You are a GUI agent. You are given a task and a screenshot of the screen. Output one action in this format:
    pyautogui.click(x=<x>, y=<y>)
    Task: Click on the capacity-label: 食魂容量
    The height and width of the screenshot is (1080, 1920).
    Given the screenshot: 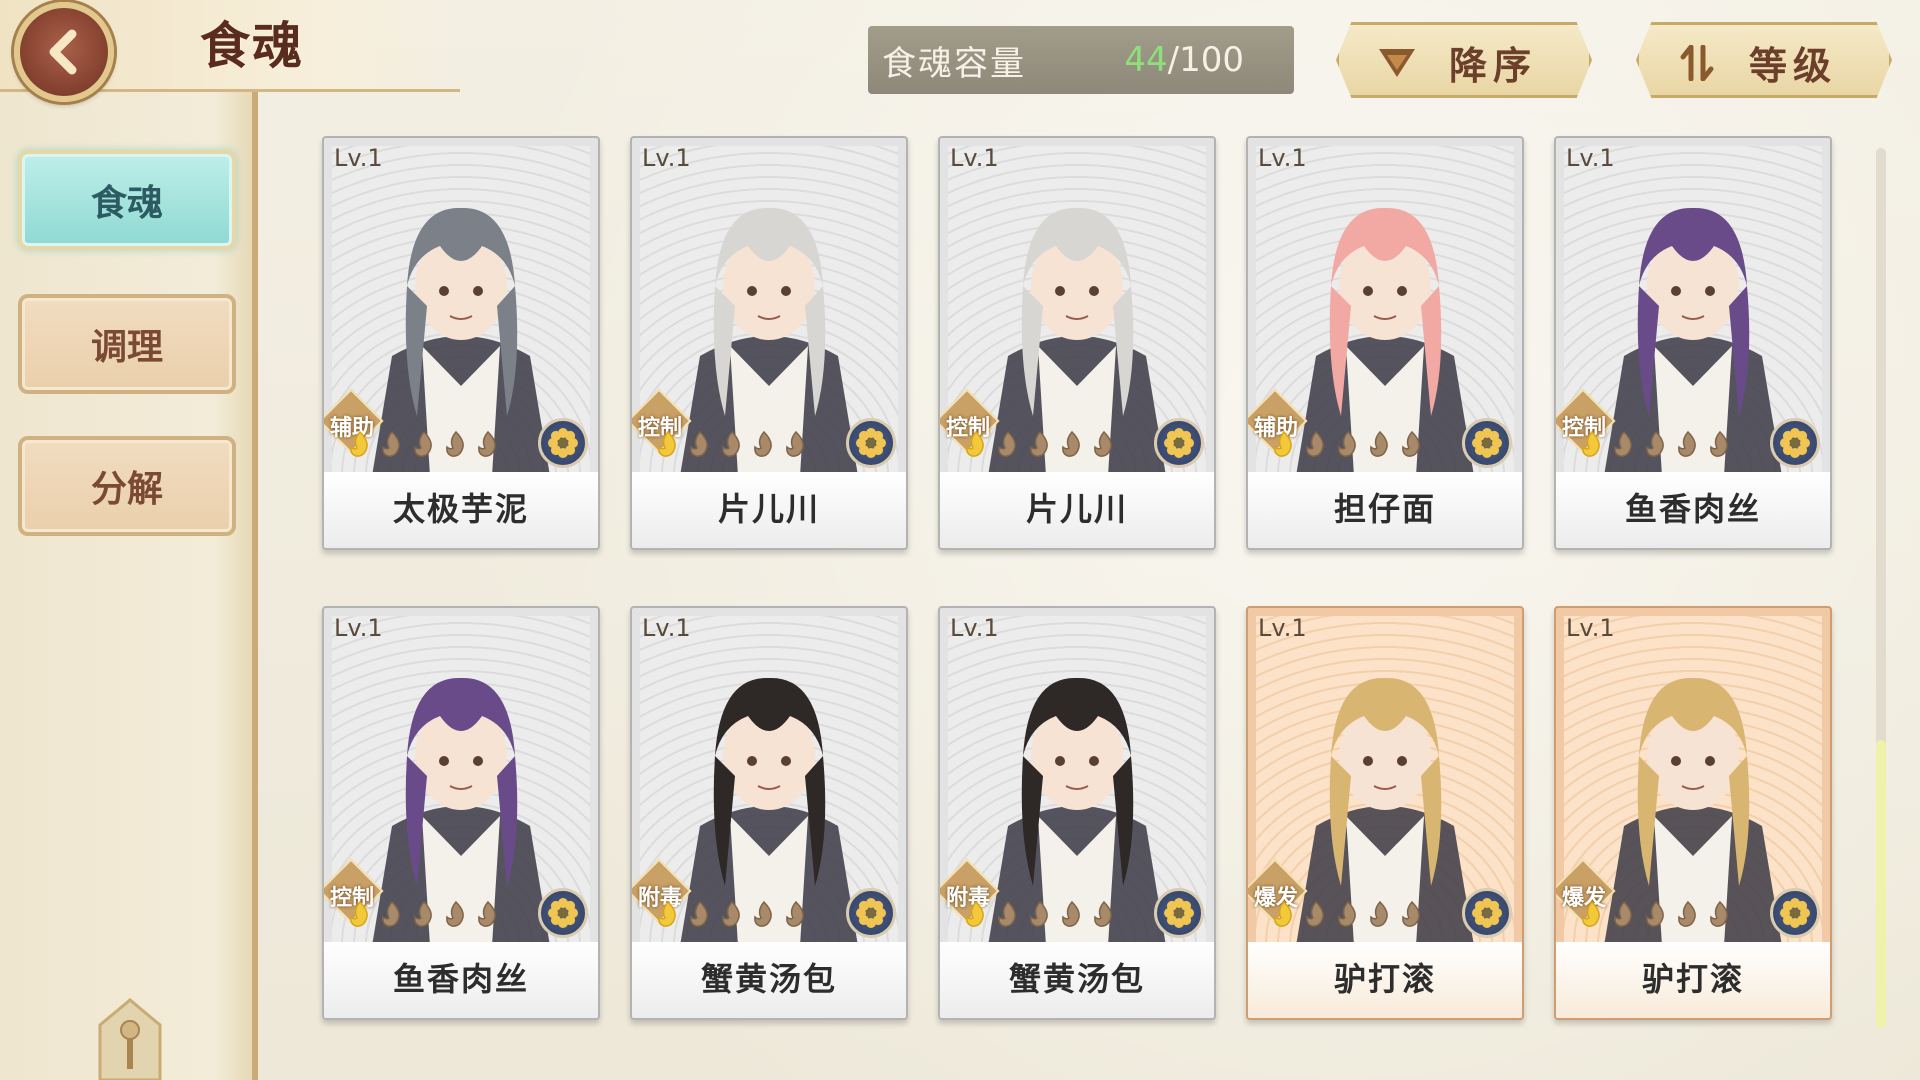 What is the action you would take?
    pyautogui.click(x=954, y=63)
    